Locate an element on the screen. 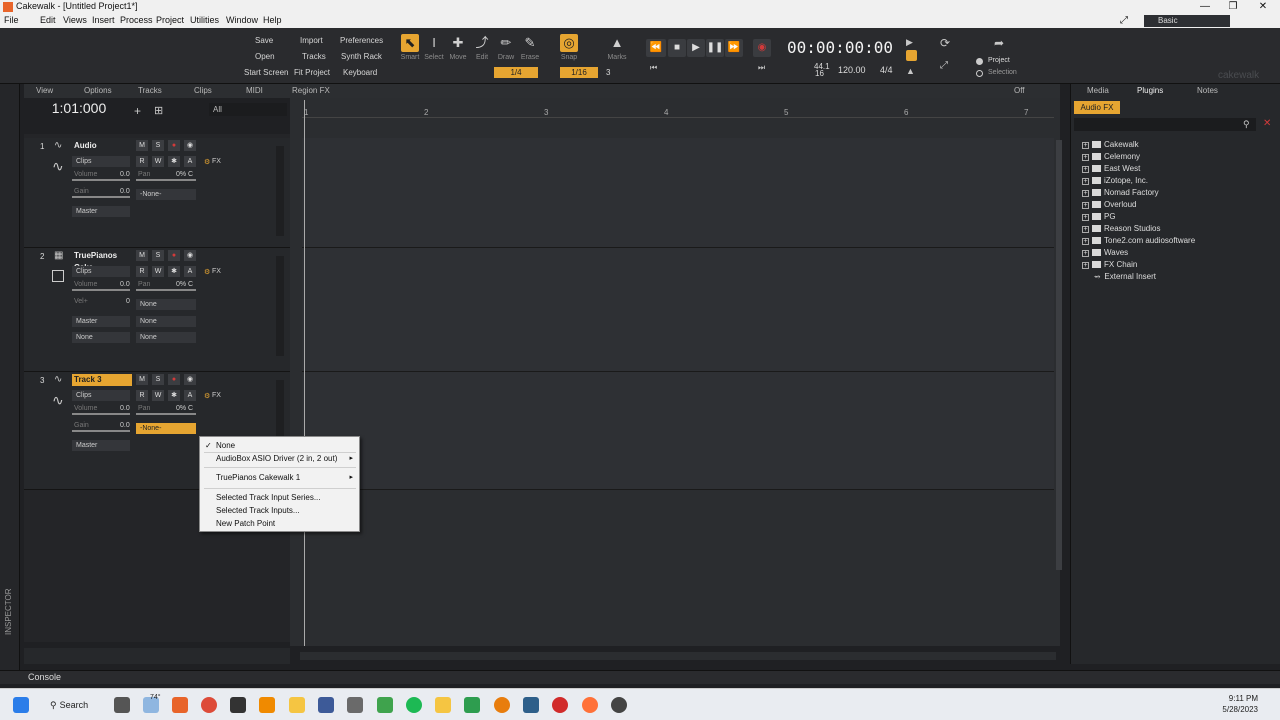  console-tab: Console is located at coordinates (640, 677).